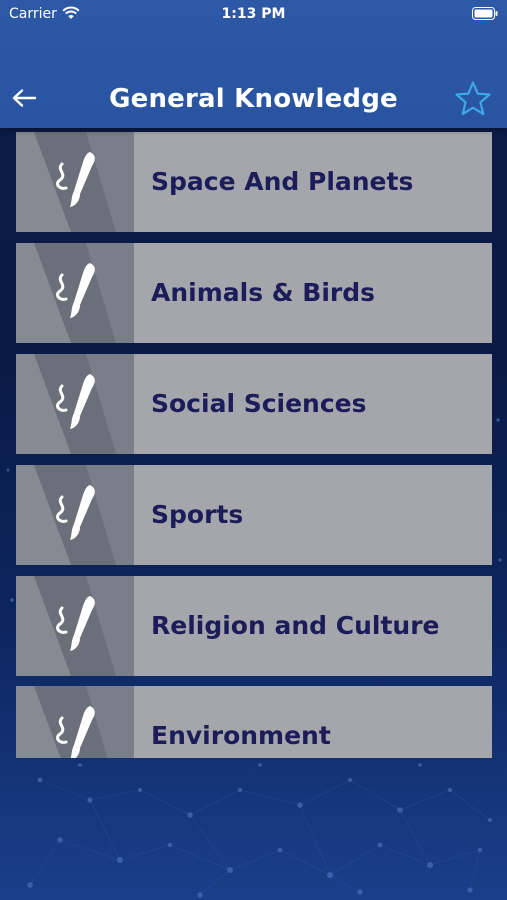 The image size is (507, 900). Describe the element at coordinates (485, 13) in the screenshot. I see `battery-icon` at that location.